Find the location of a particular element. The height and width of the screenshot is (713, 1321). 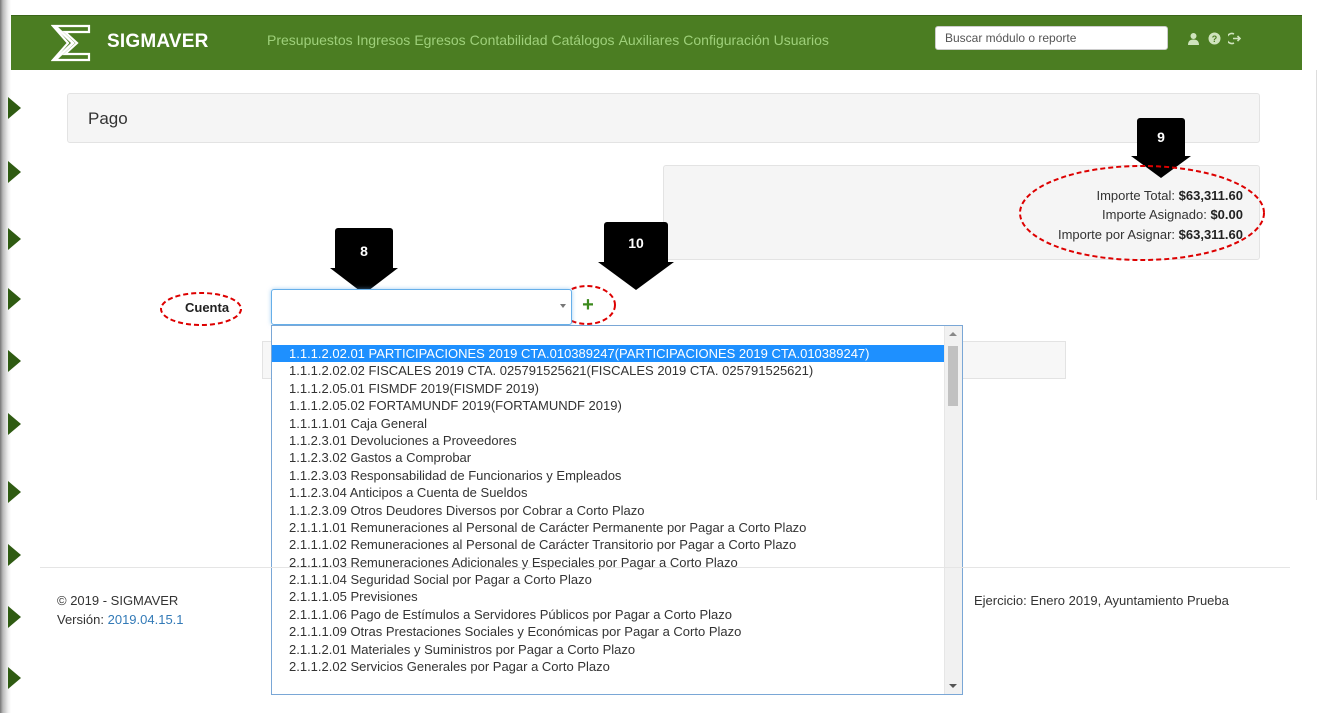

cuenta-label: Cuenta is located at coordinates (207, 307).